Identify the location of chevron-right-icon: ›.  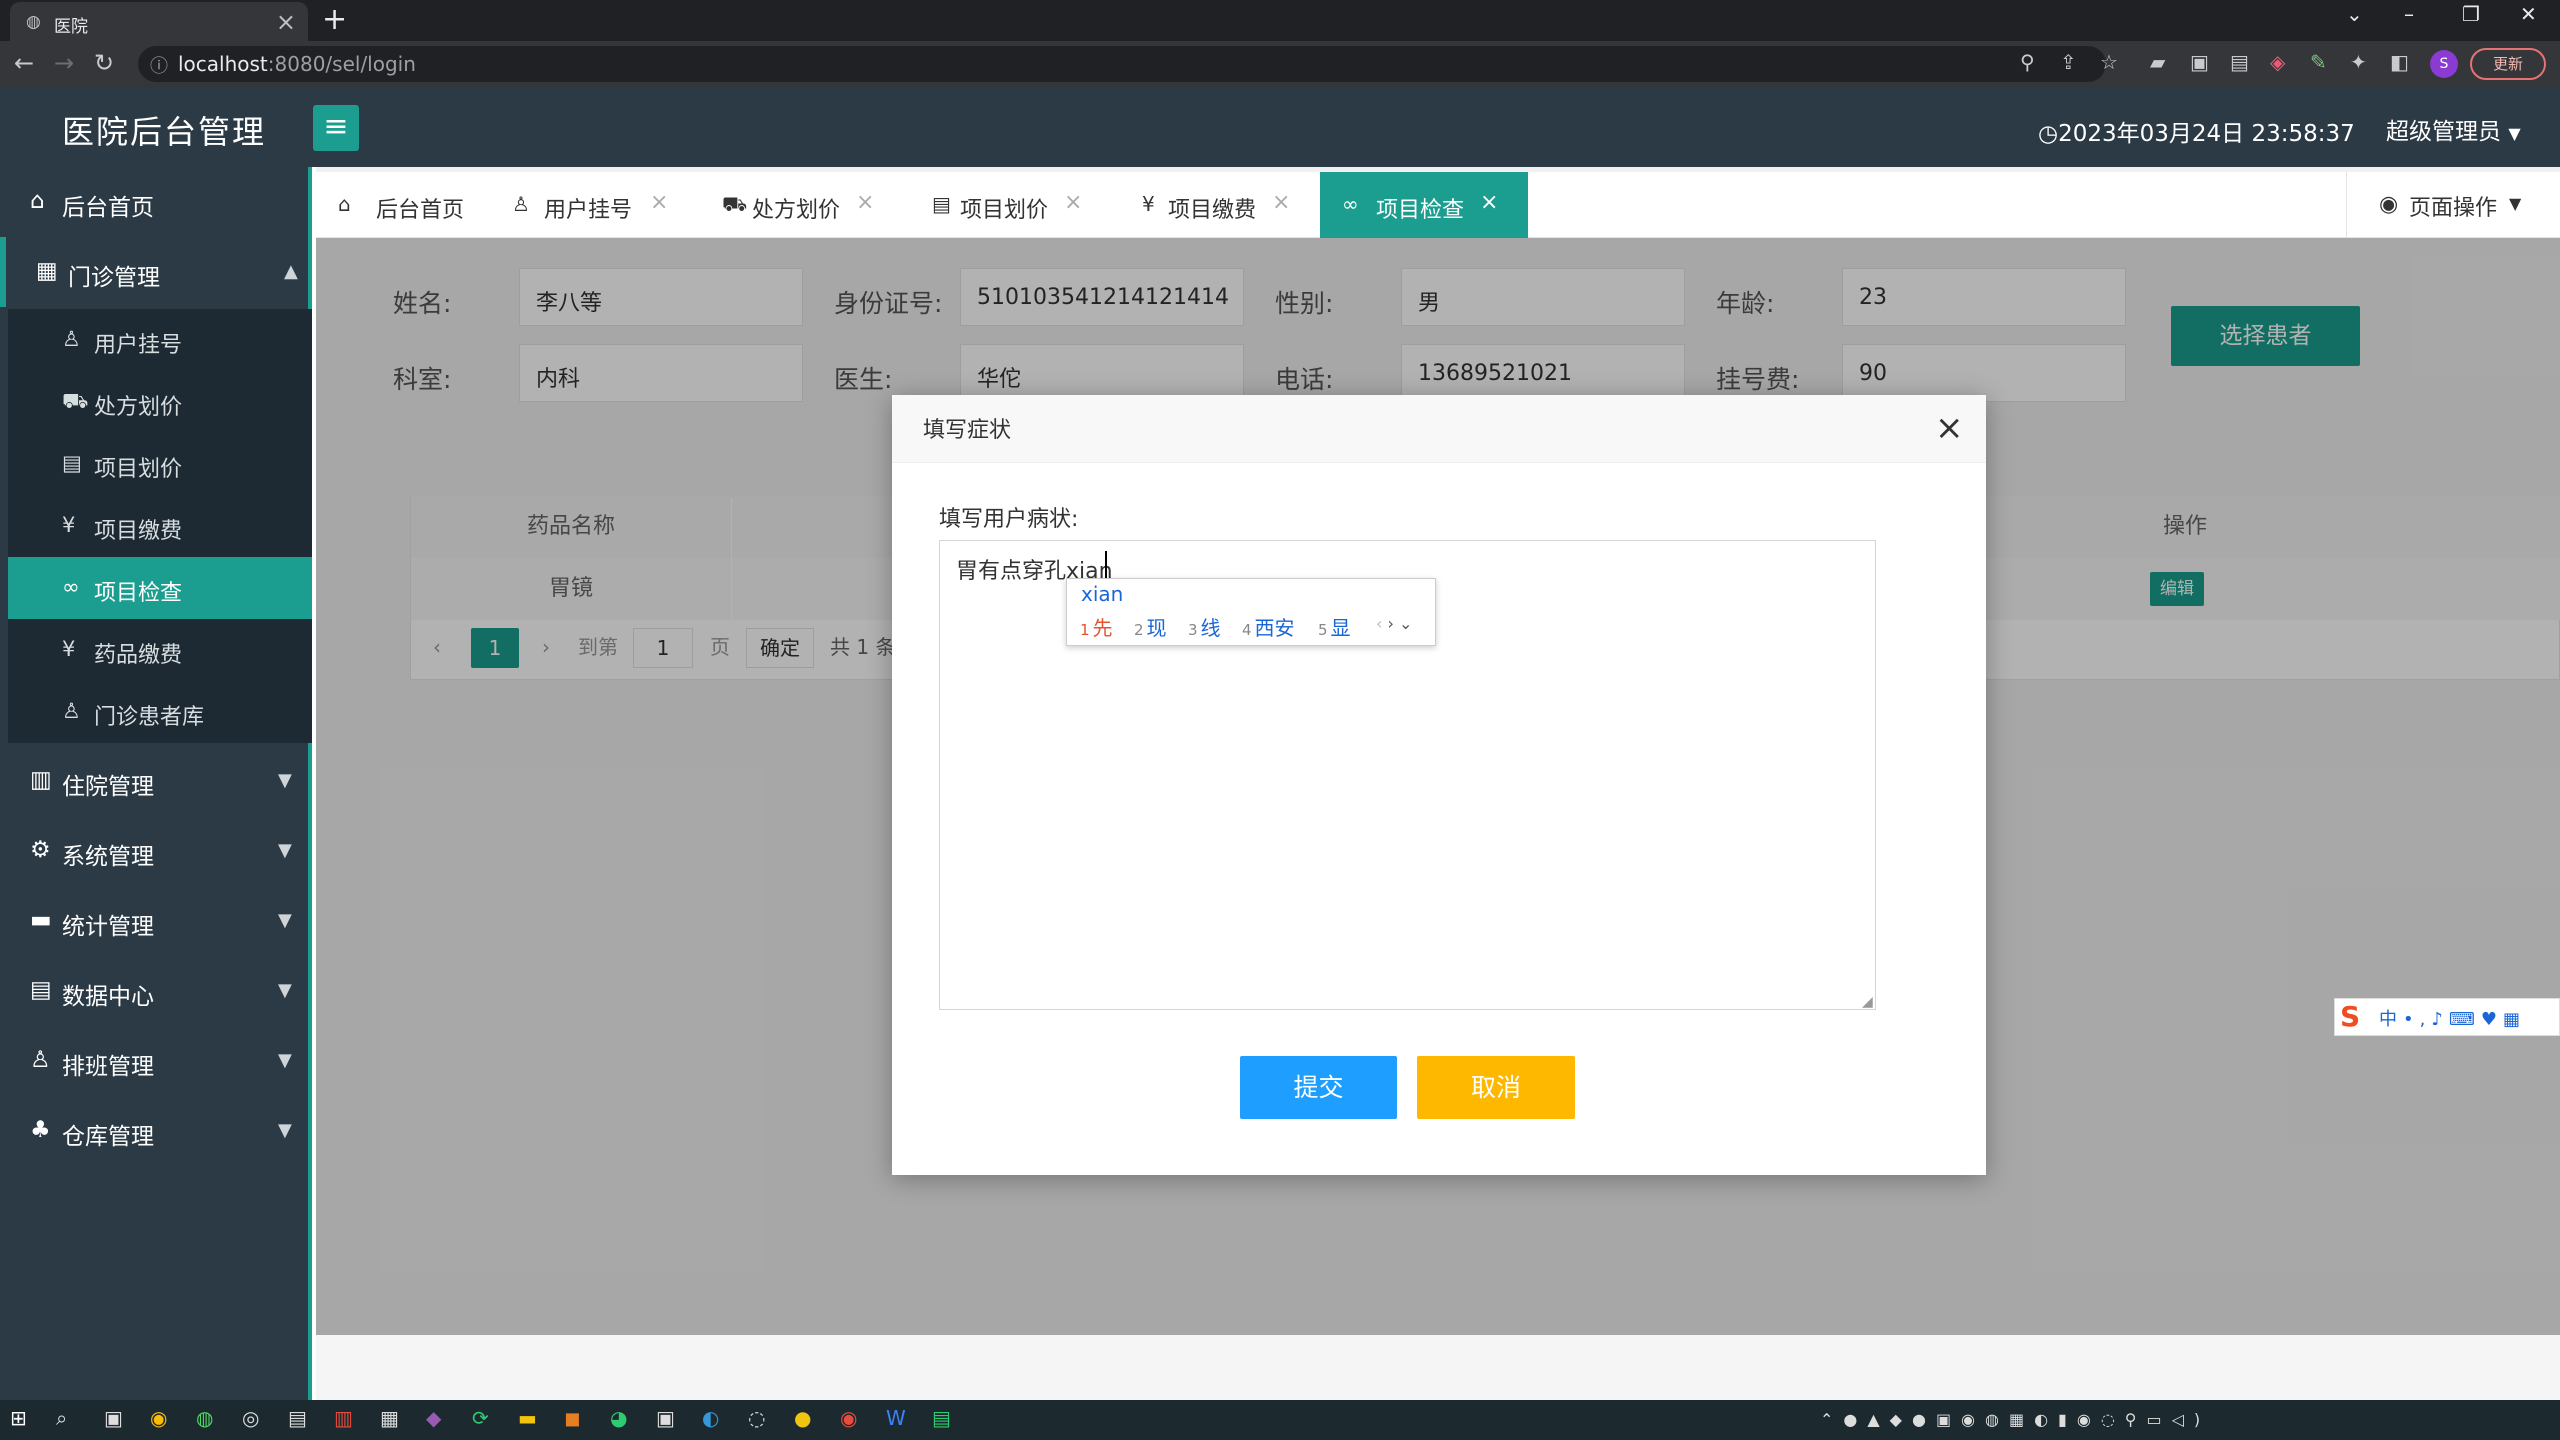
(1391, 623).